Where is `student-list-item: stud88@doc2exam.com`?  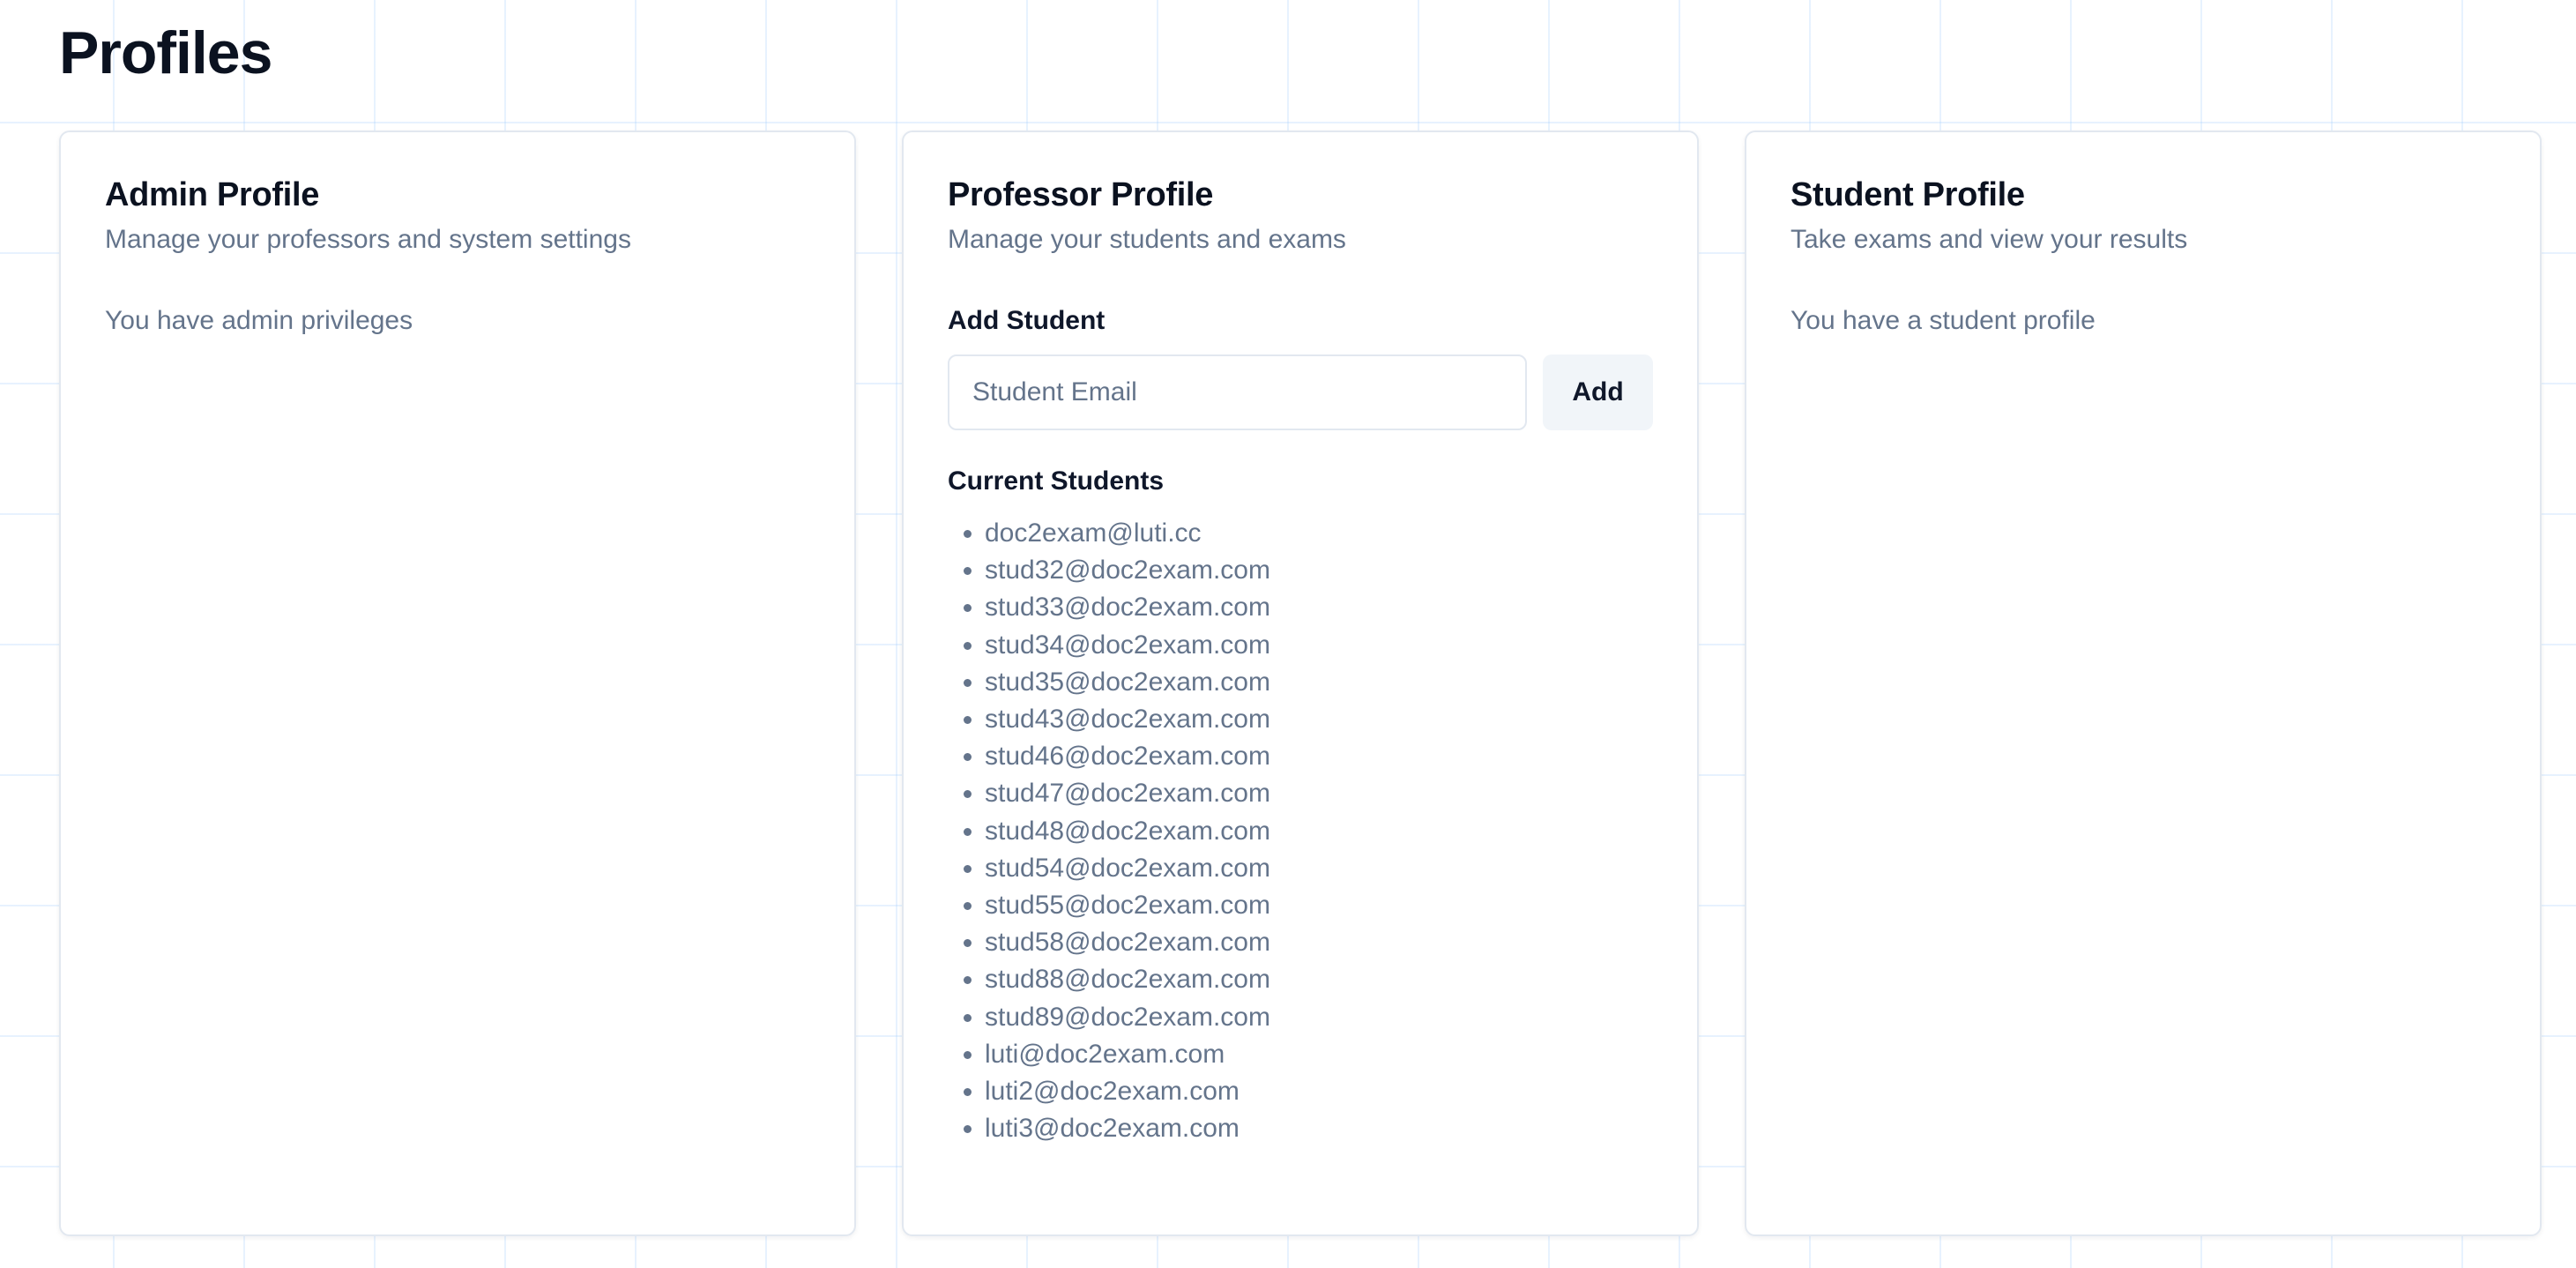 student-list-item: stud88@doc2exam.com is located at coordinates (1319, 979).